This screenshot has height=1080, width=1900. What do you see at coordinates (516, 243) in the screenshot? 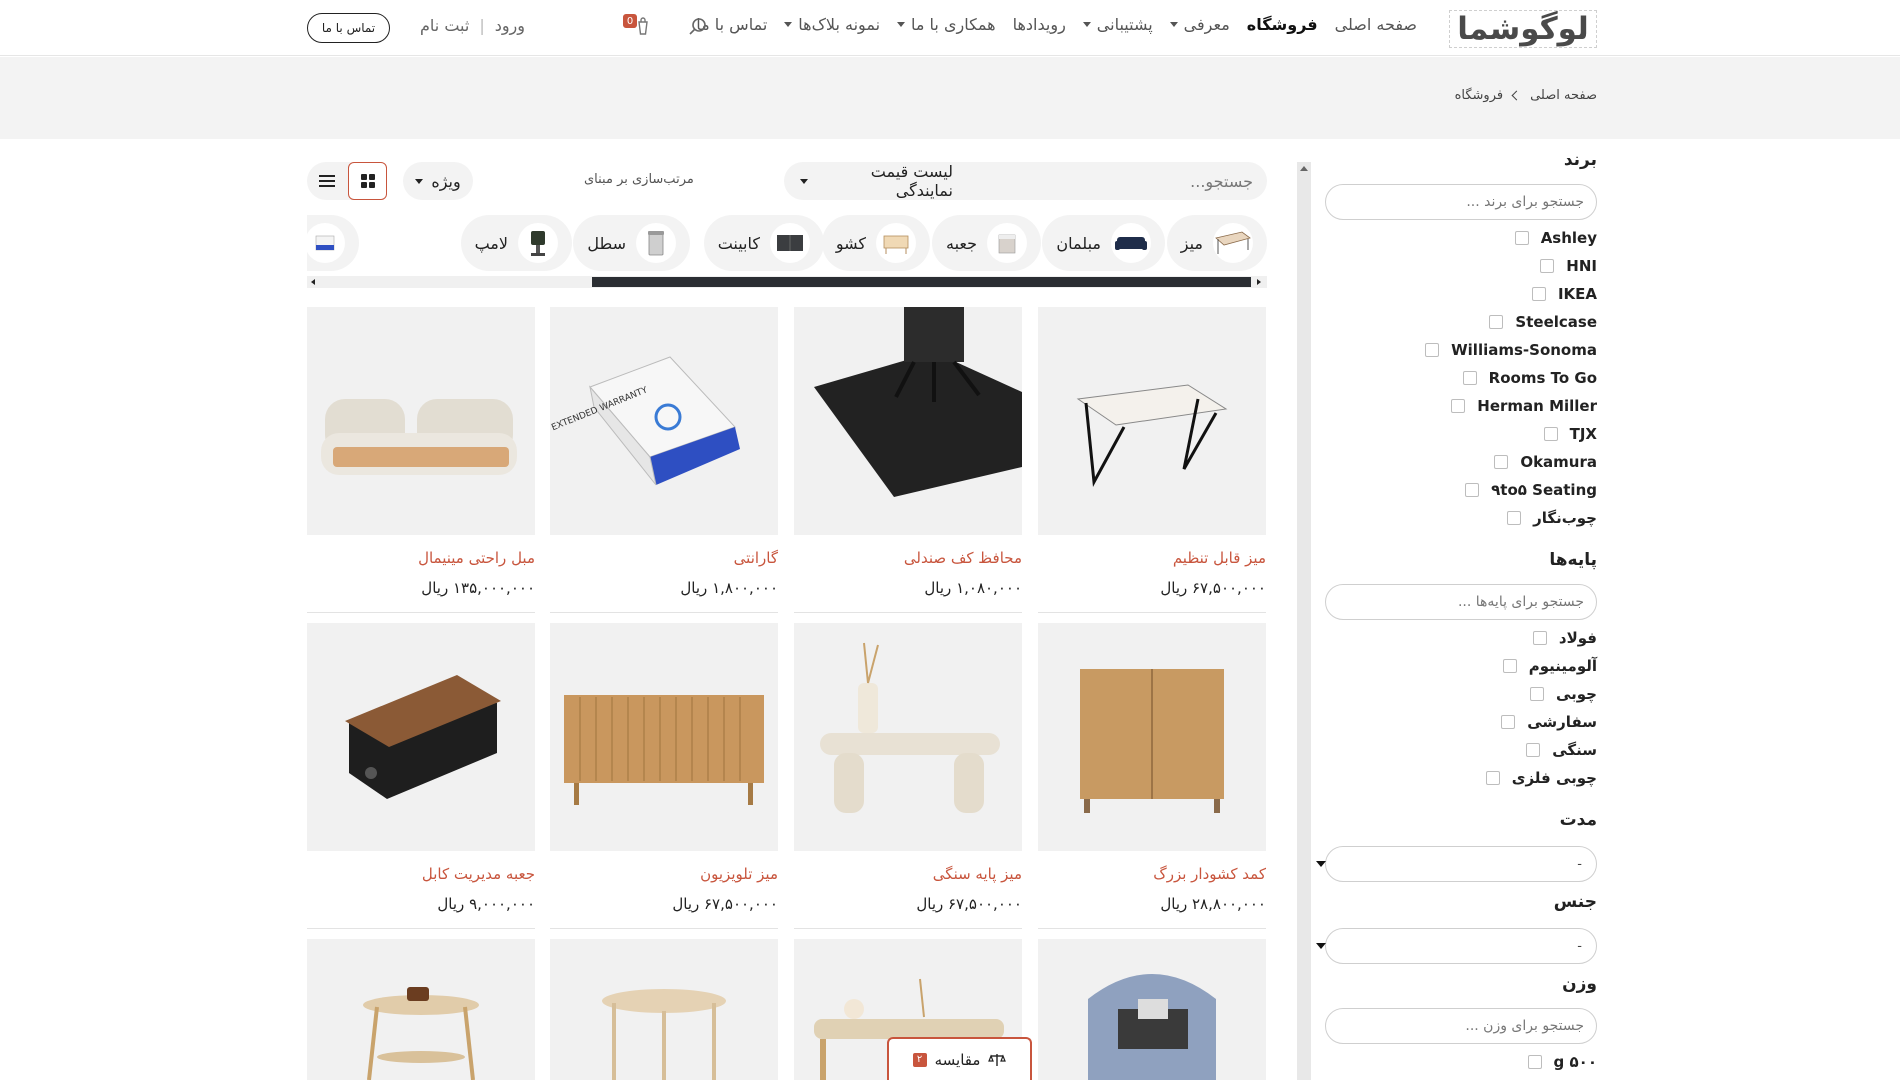
I see `category-chip-lamp: لامپ` at bounding box center [516, 243].